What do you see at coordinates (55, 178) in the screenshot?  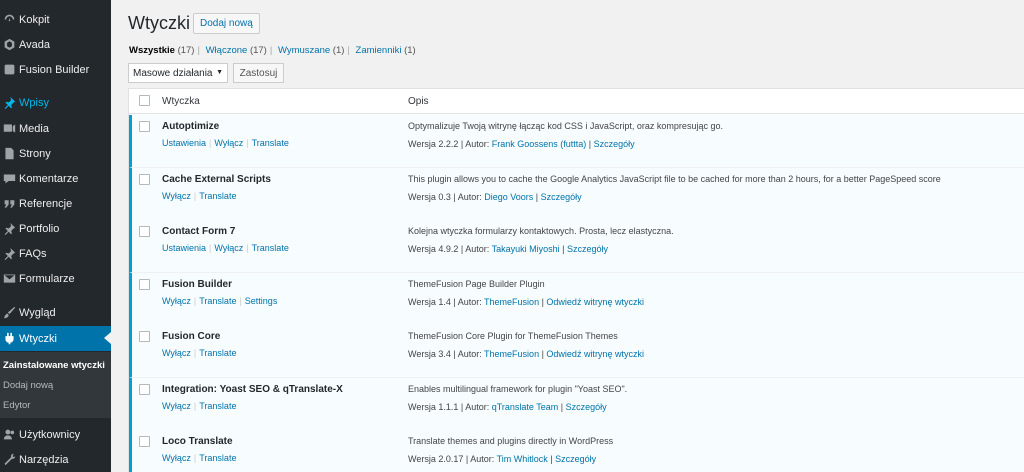 I see `sidebar-item-komentarze: Komentarze` at bounding box center [55, 178].